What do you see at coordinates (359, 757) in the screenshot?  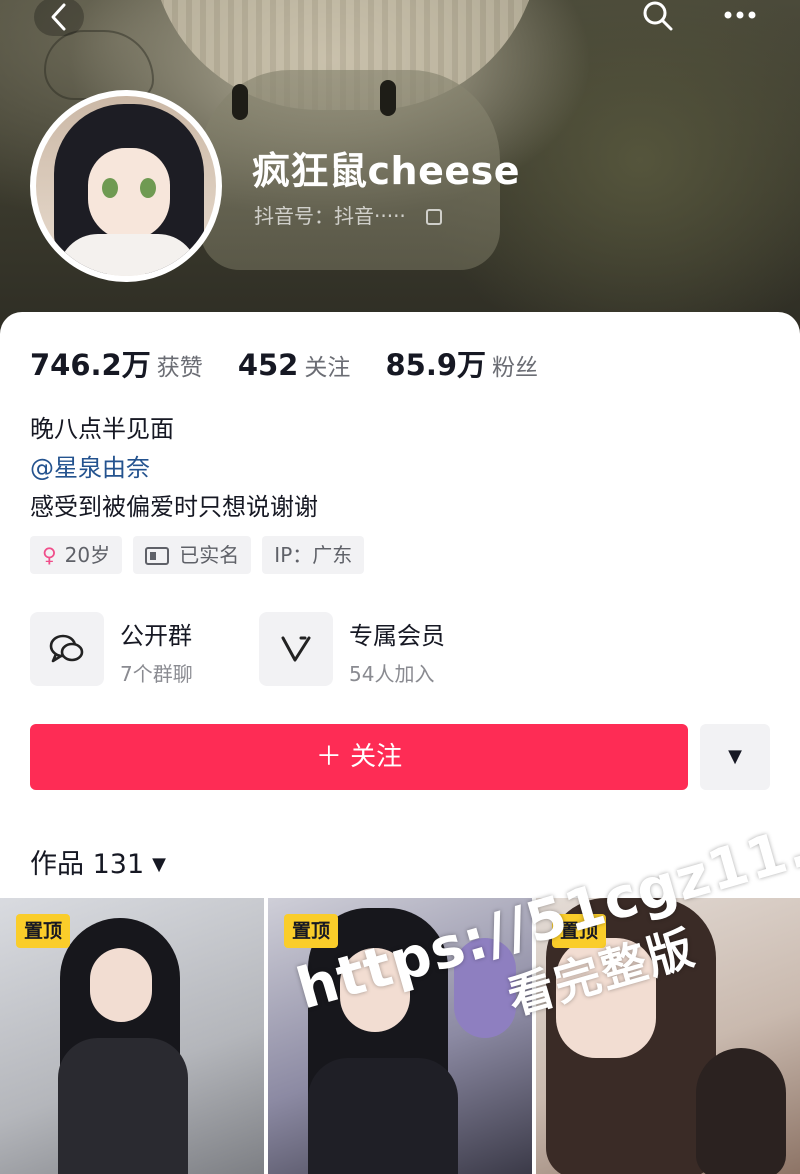 I see `follow-button: ＋ 关注` at bounding box center [359, 757].